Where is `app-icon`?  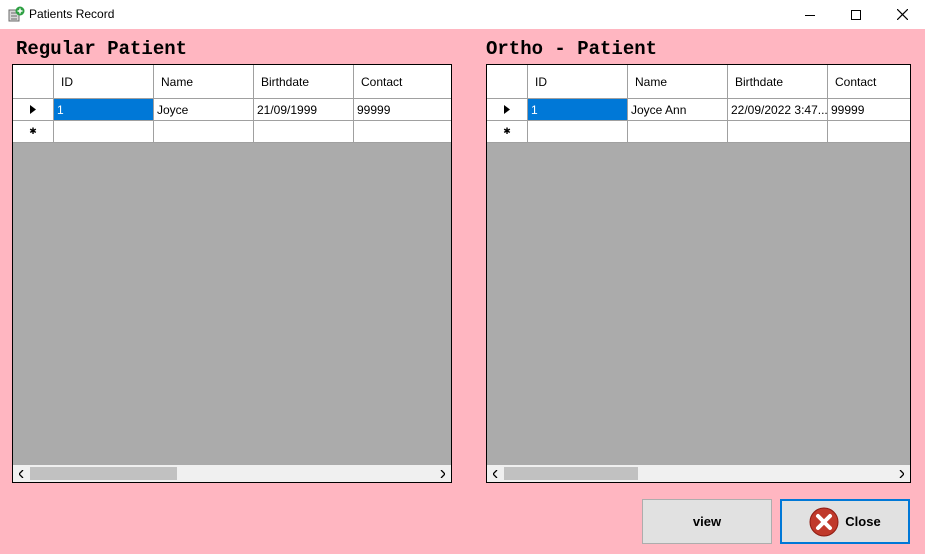 app-icon is located at coordinates (16, 14).